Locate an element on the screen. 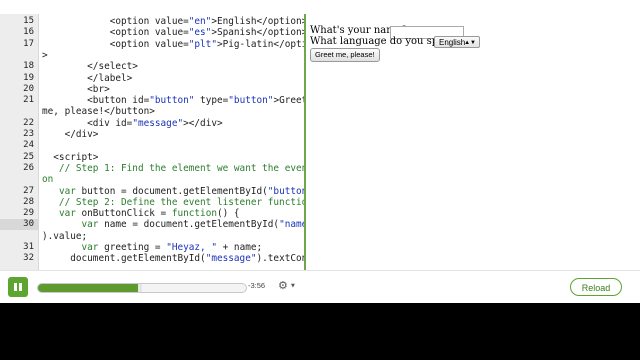  code-token: <br> is located at coordinates (76, 89).